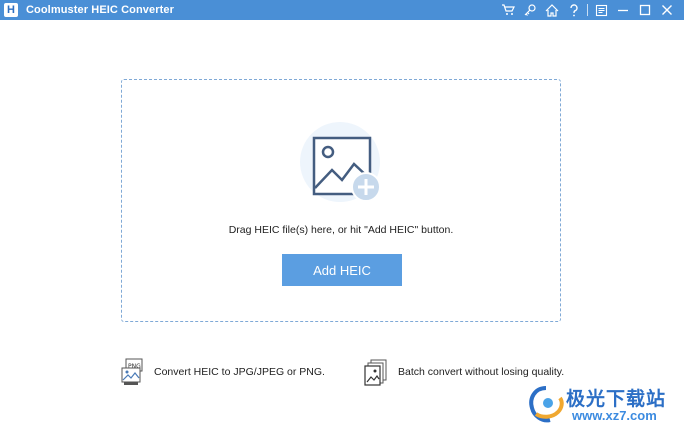 The image size is (684, 432). What do you see at coordinates (342, 10) in the screenshot?
I see `title-bar: H Coolmuster HEIC Converter` at bounding box center [342, 10].